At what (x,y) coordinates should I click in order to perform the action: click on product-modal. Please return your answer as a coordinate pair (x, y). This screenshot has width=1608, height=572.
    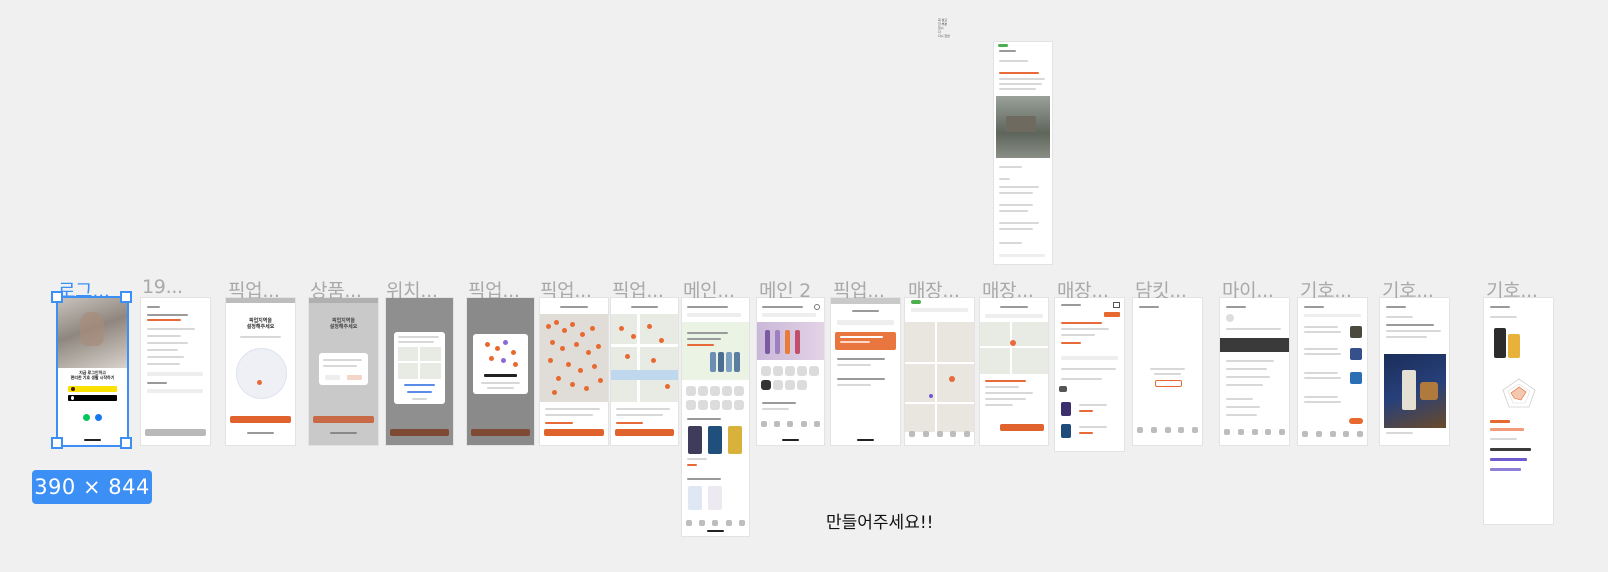
    Looking at the image, I should click on (343, 369).